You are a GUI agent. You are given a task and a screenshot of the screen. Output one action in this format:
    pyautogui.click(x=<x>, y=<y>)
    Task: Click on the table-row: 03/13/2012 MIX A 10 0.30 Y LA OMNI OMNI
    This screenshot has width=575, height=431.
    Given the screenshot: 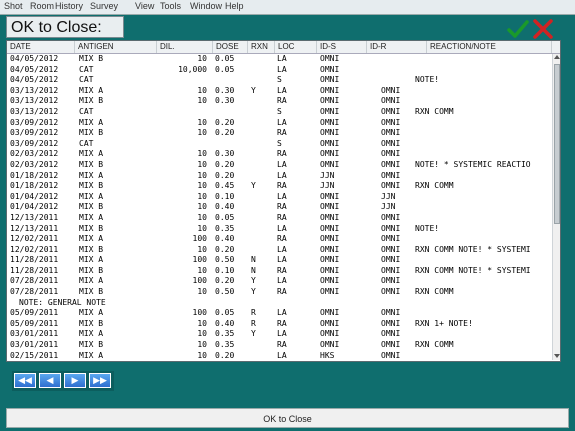 What is the action you would take?
    pyautogui.click(x=279, y=91)
    